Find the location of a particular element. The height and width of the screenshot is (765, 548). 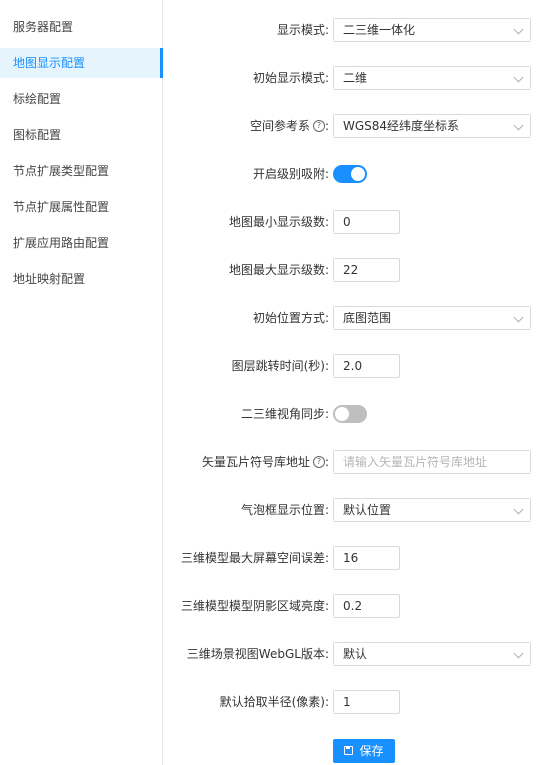

sidebar-item-server-config: 服务器配置 is located at coordinates (81, 27).